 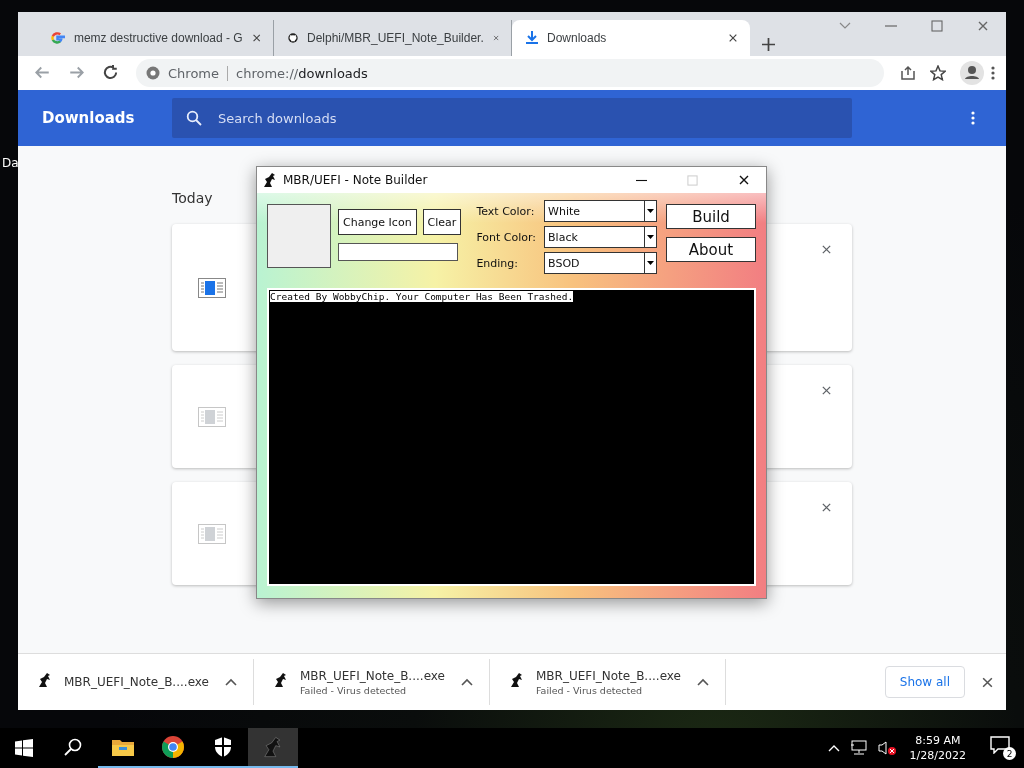 I want to click on windows-logo-icon, so click(x=24, y=748).